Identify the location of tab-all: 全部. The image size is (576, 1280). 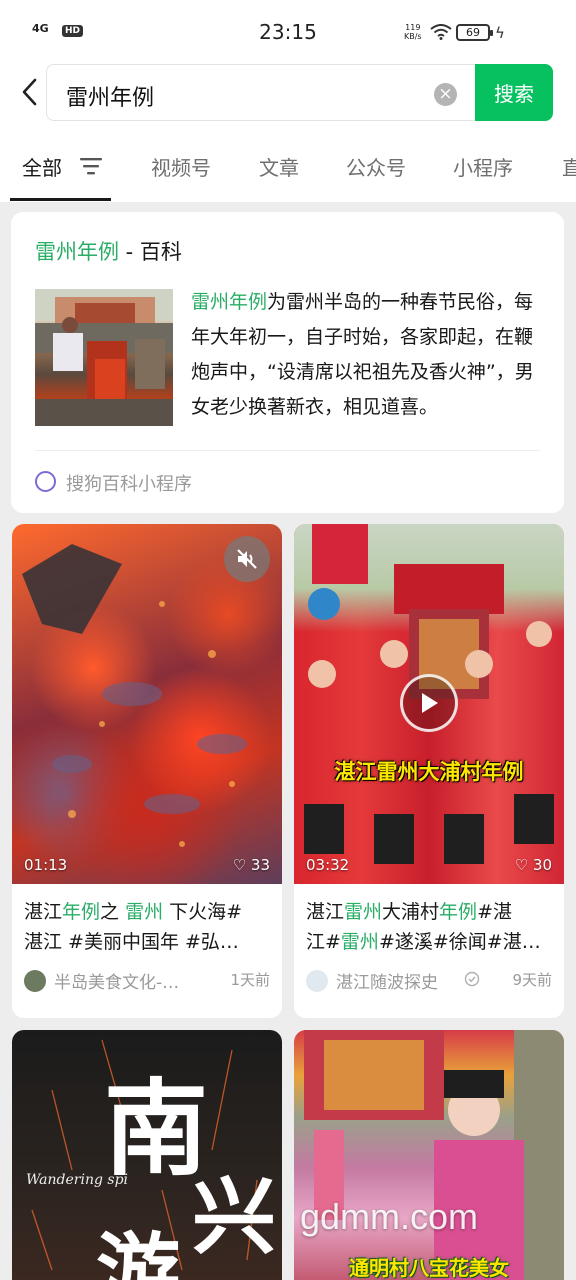
(42, 166).